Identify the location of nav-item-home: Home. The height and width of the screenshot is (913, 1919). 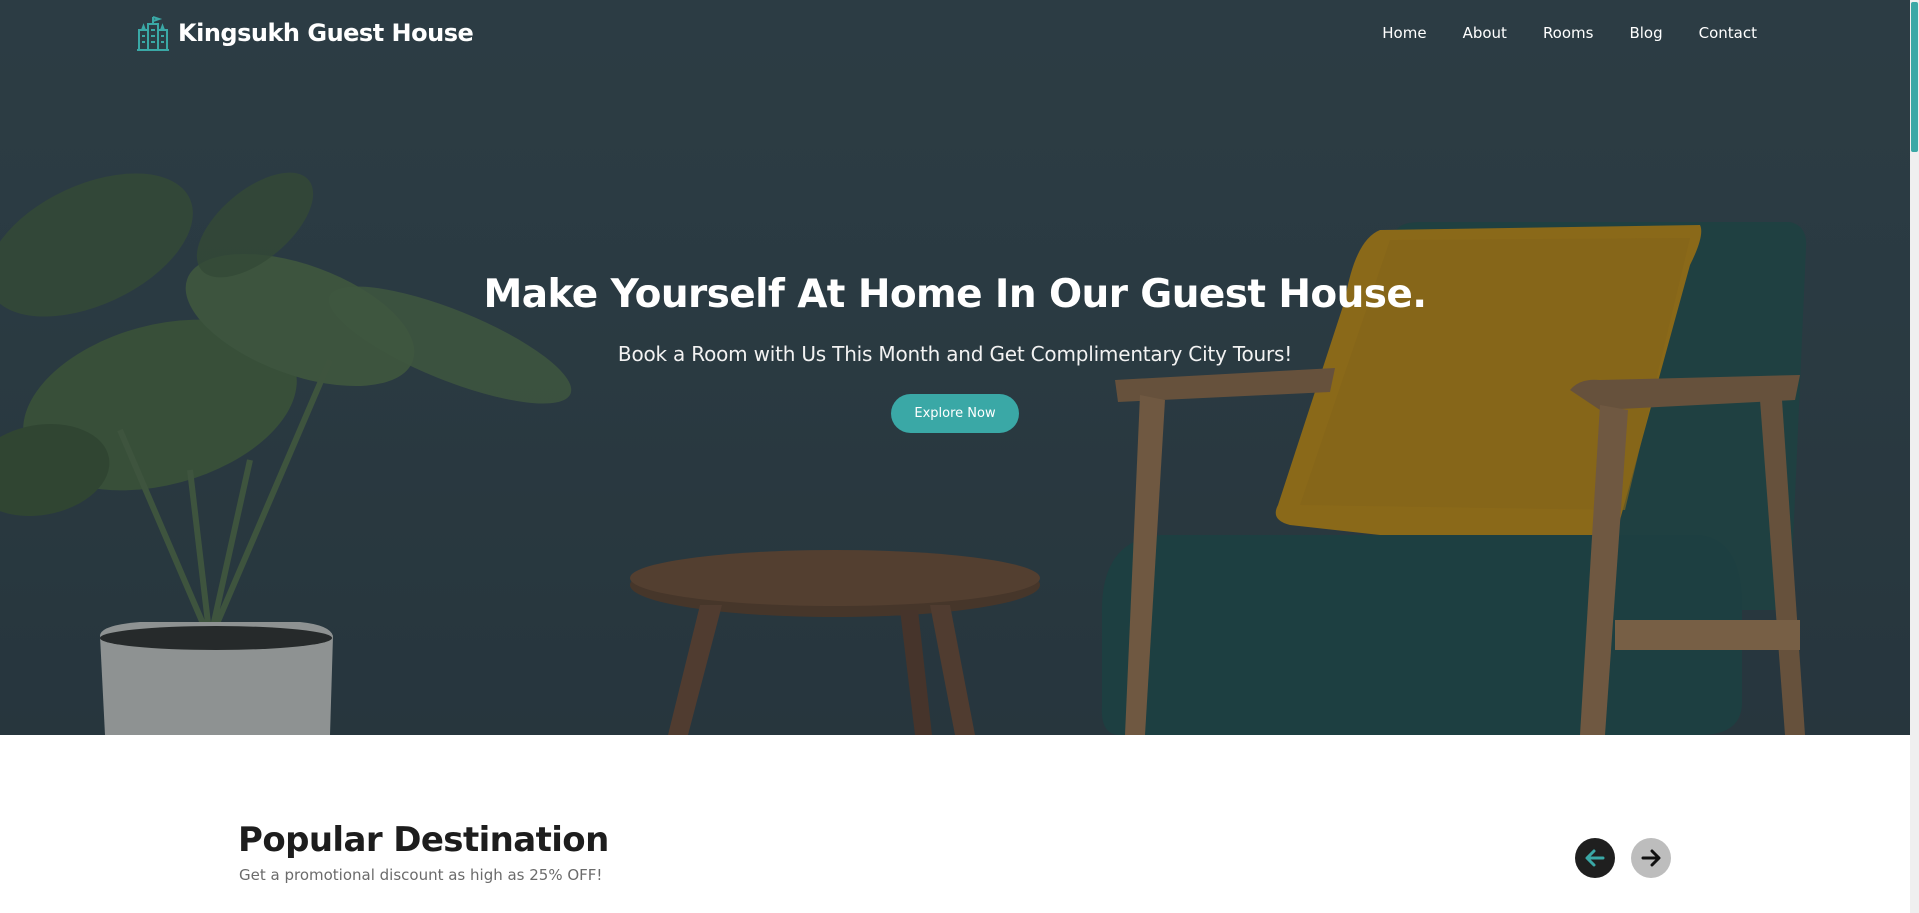
(1404, 33).